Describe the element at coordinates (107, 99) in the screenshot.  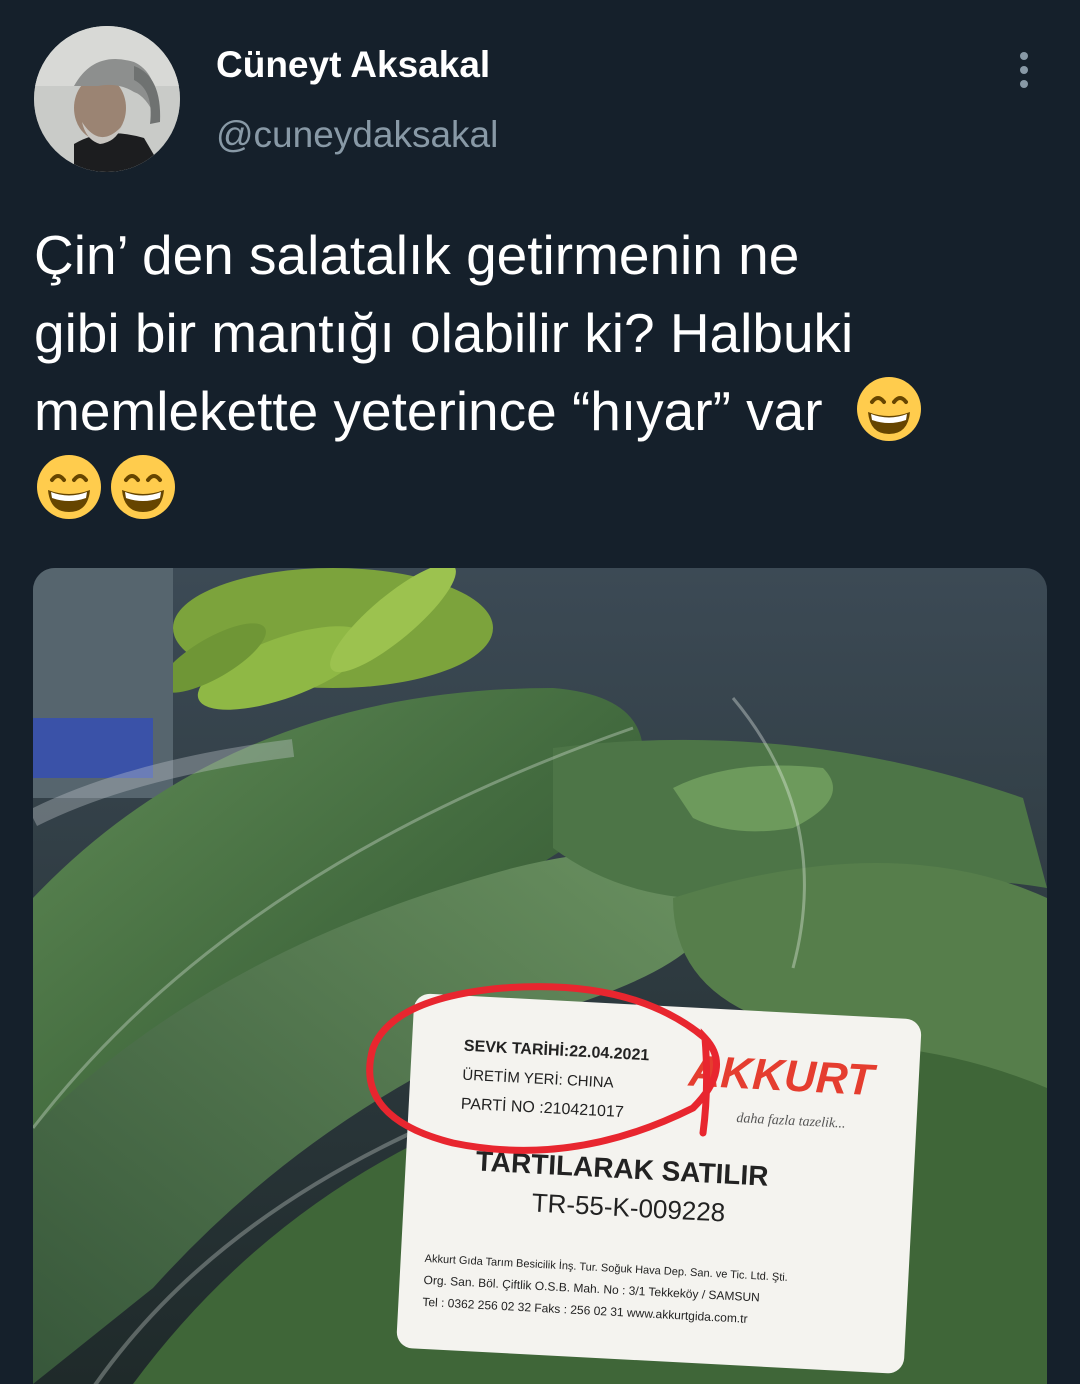
I see `avatar` at that location.